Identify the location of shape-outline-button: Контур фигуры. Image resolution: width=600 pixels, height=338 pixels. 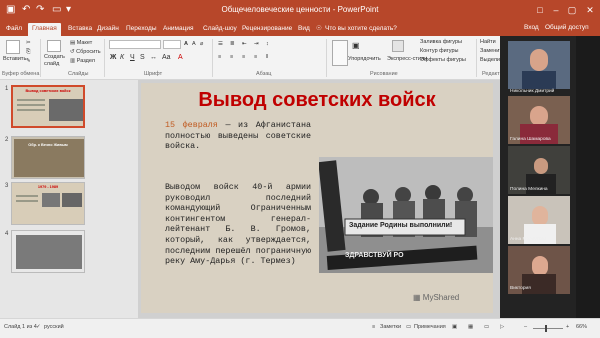
(439, 51).